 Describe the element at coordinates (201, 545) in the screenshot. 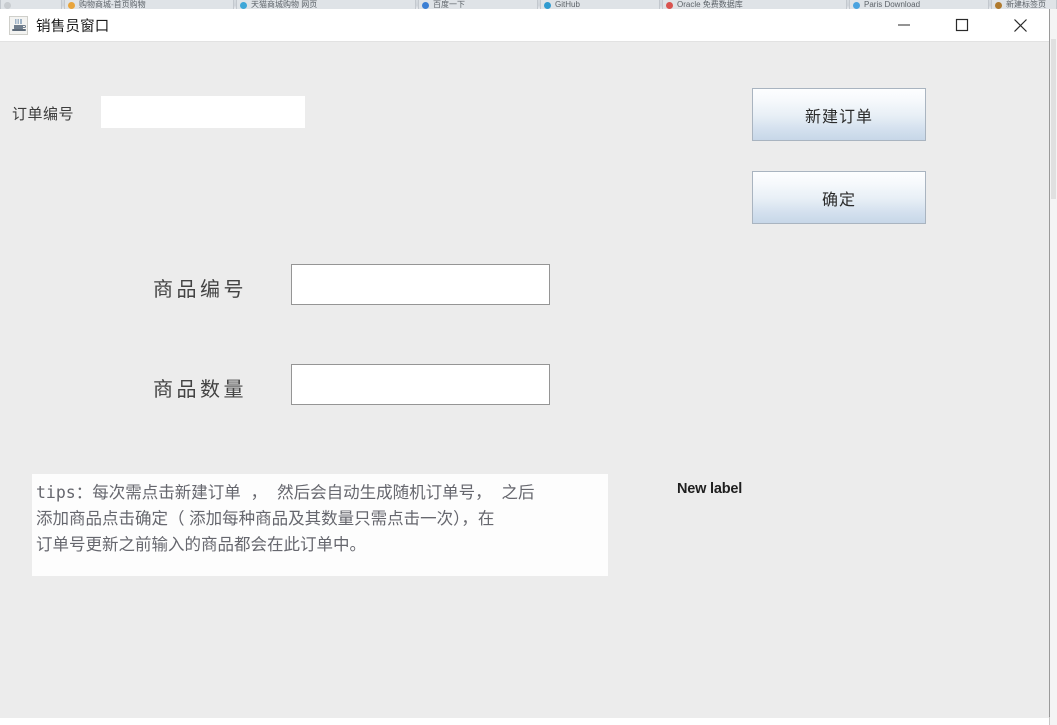

I see `tips-line-3: 订单号更新之前输入的商品都会在此订单中。` at that location.